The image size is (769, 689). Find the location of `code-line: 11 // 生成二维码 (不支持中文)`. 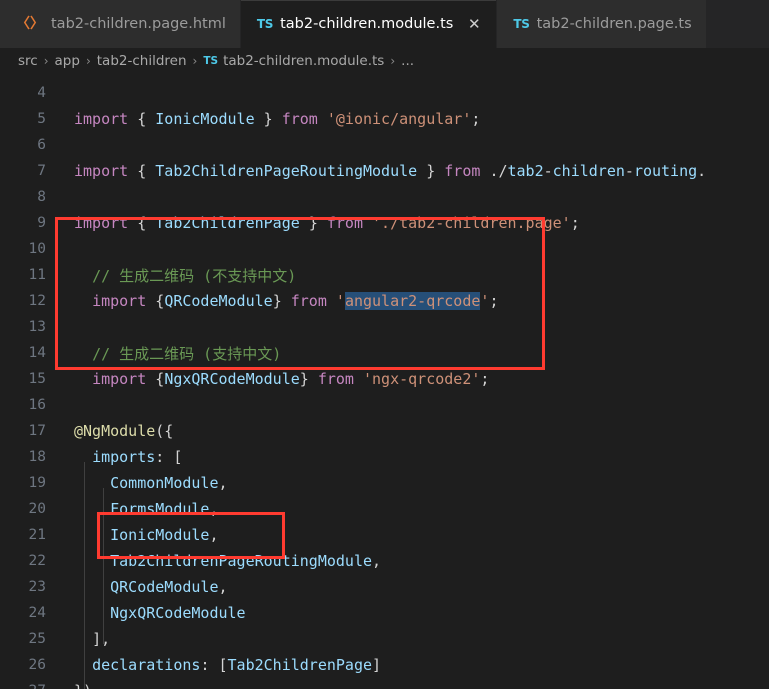

code-line: 11 // 生成二维码 (不支持中文) is located at coordinates (384, 275).